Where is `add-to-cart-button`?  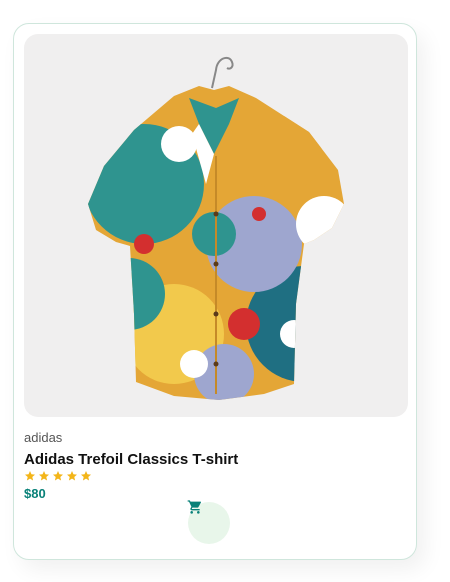 add-to-cart-button is located at coordinates (208, 522).